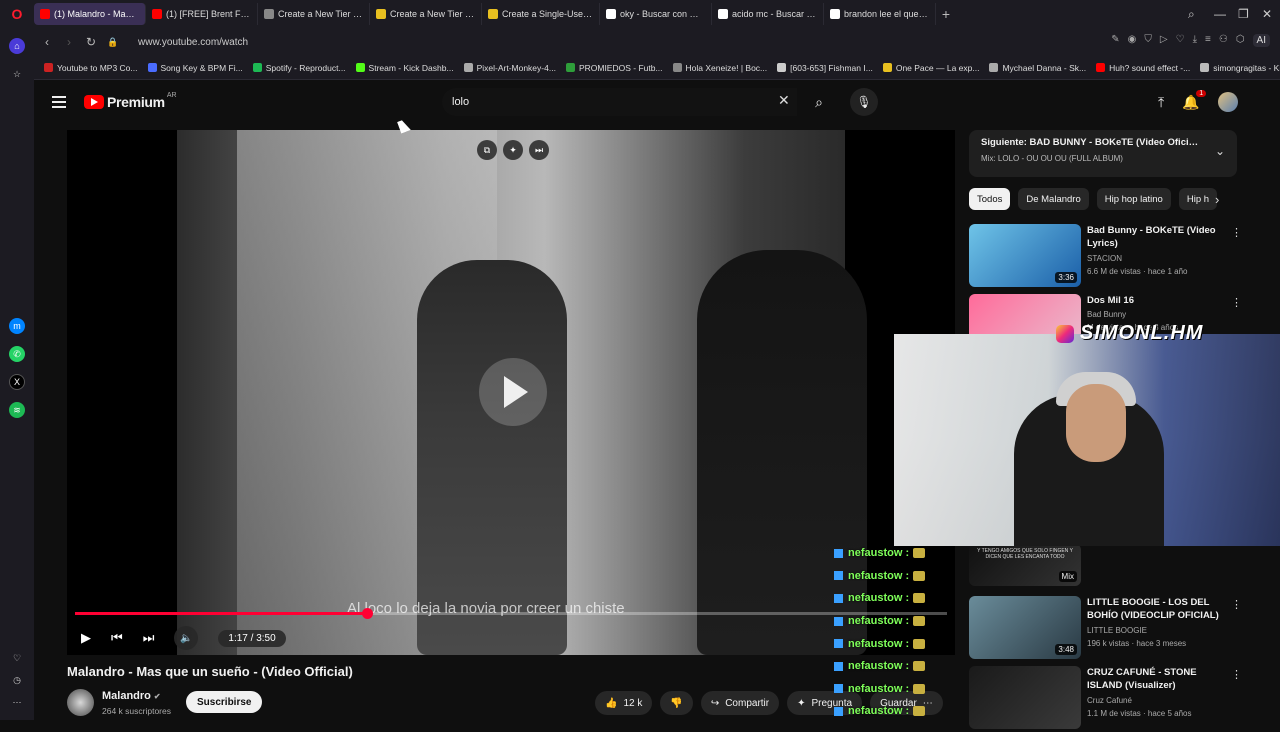 This screenshot has height=732, width=1280. What do you see at coordinates (1217, 199) in the screenshot?
I see `chevron-right-icon: ›` at bounding box center [1217, 199].